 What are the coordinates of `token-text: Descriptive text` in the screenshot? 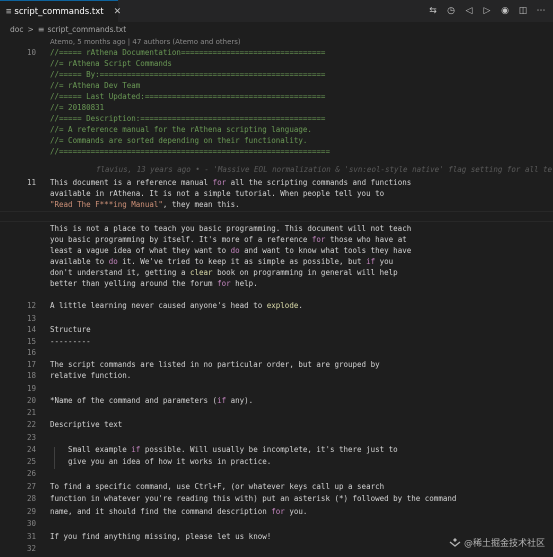 It's located at (86, 424).